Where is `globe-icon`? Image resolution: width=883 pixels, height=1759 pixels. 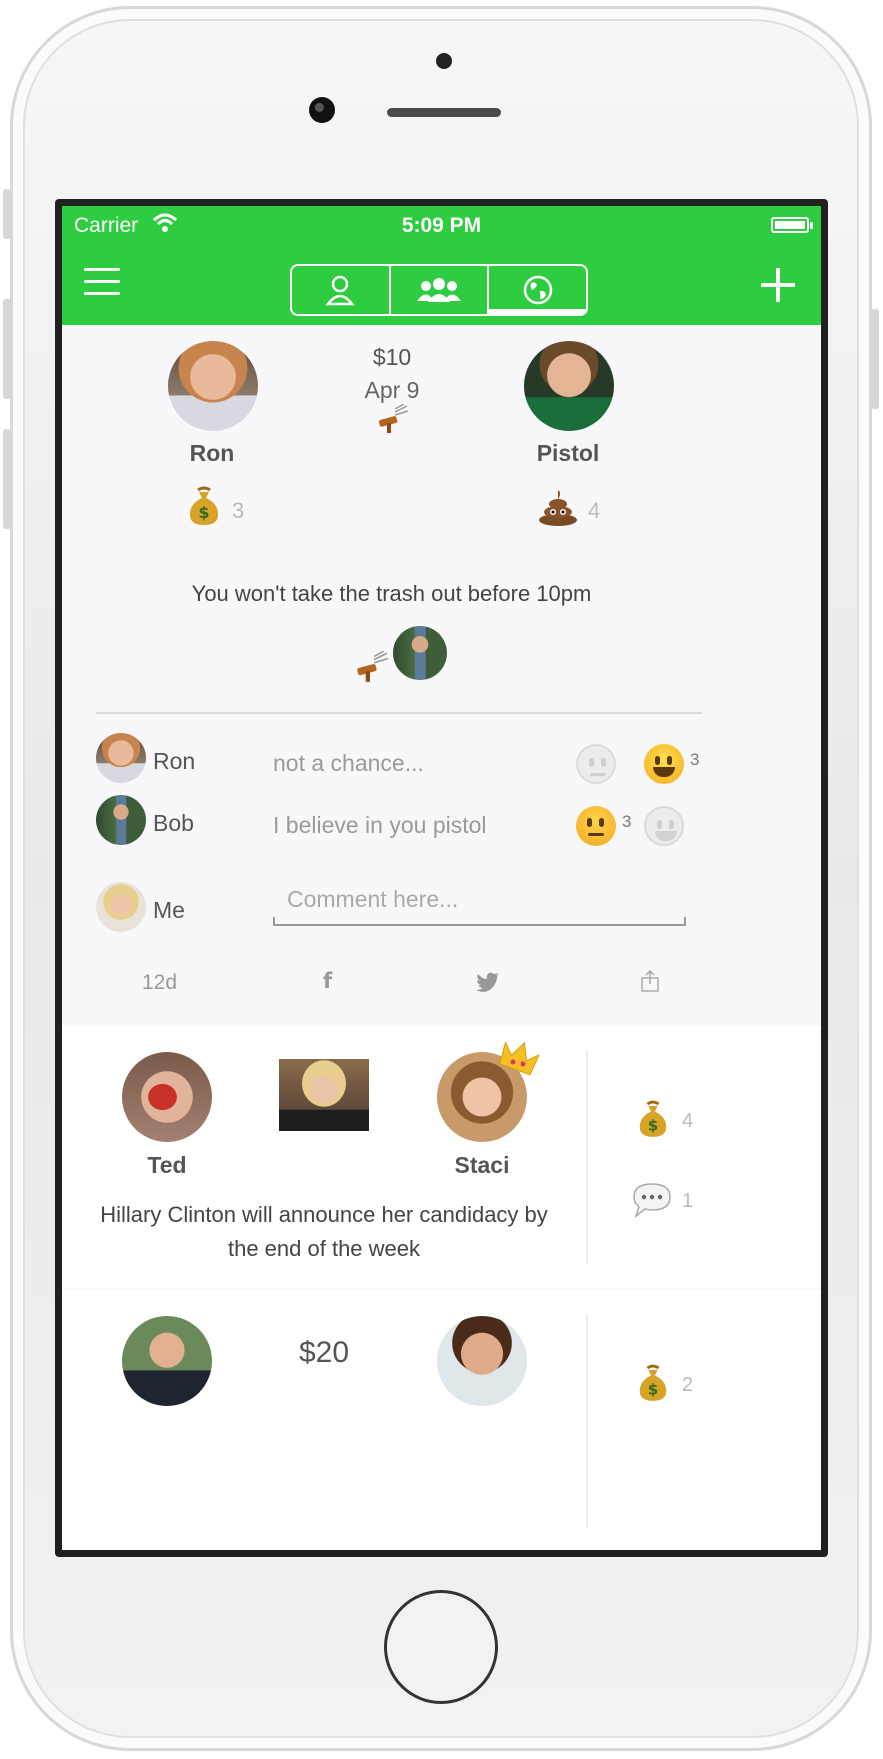
globe-icon is located at coordinates (537, 290).